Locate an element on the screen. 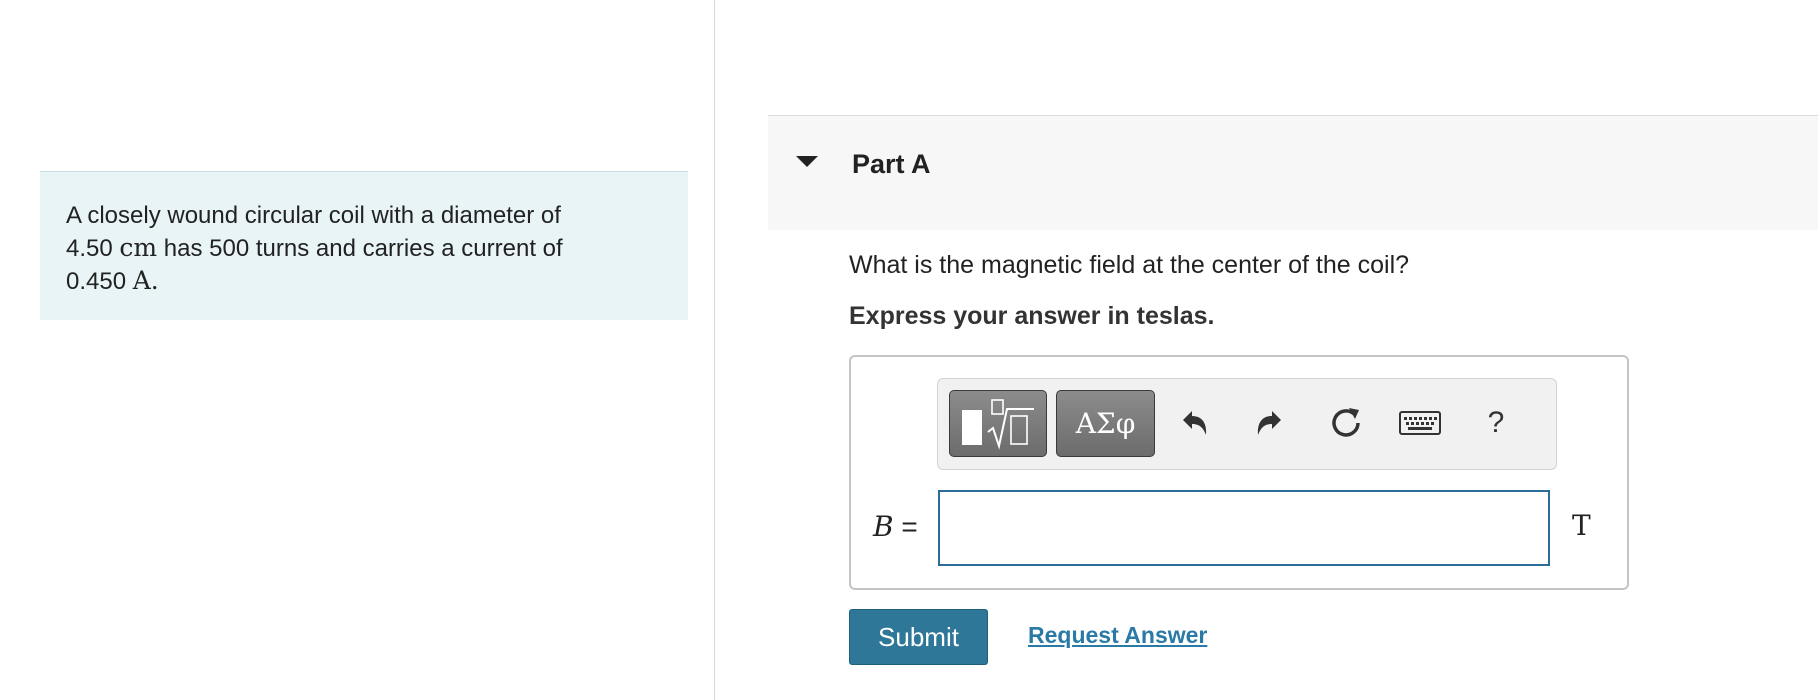  diameter-value: 4.50 is located at coordinates (89, 248).